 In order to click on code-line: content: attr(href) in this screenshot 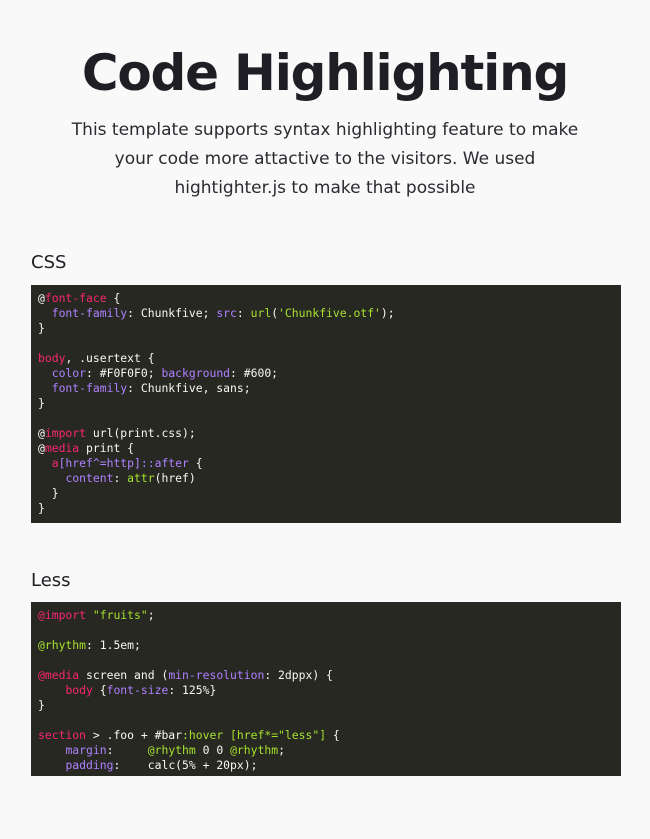, I will do `click(117, 478)`.